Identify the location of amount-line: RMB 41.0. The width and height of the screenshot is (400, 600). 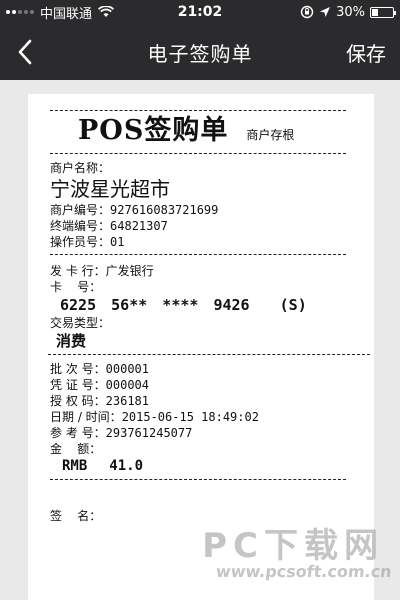
(212, 466).